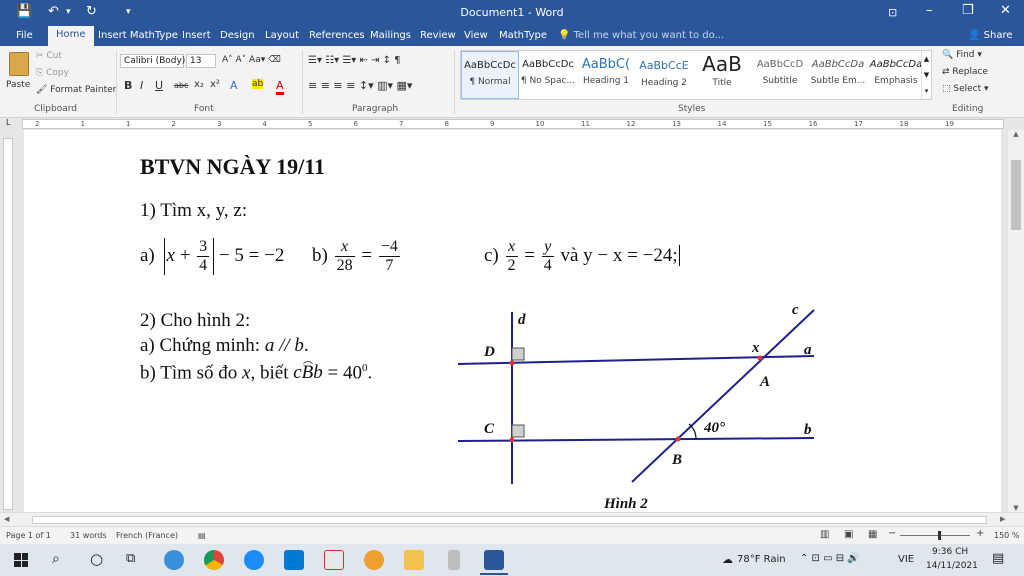 This screenshot has width=1024, height=576. What do you see at coordinates (49, 56) in the screenshot?
I see `cut-button: ✂ Cut` at bounding box center [49, 56].